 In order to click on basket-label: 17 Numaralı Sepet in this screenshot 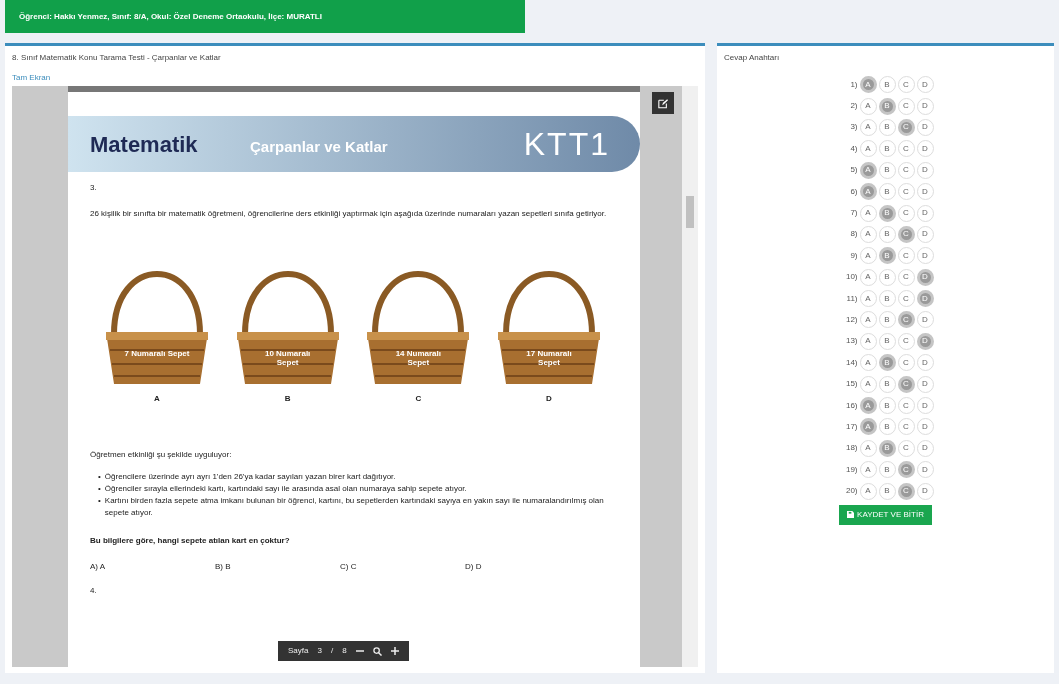, I will do `click(549, 359)`.